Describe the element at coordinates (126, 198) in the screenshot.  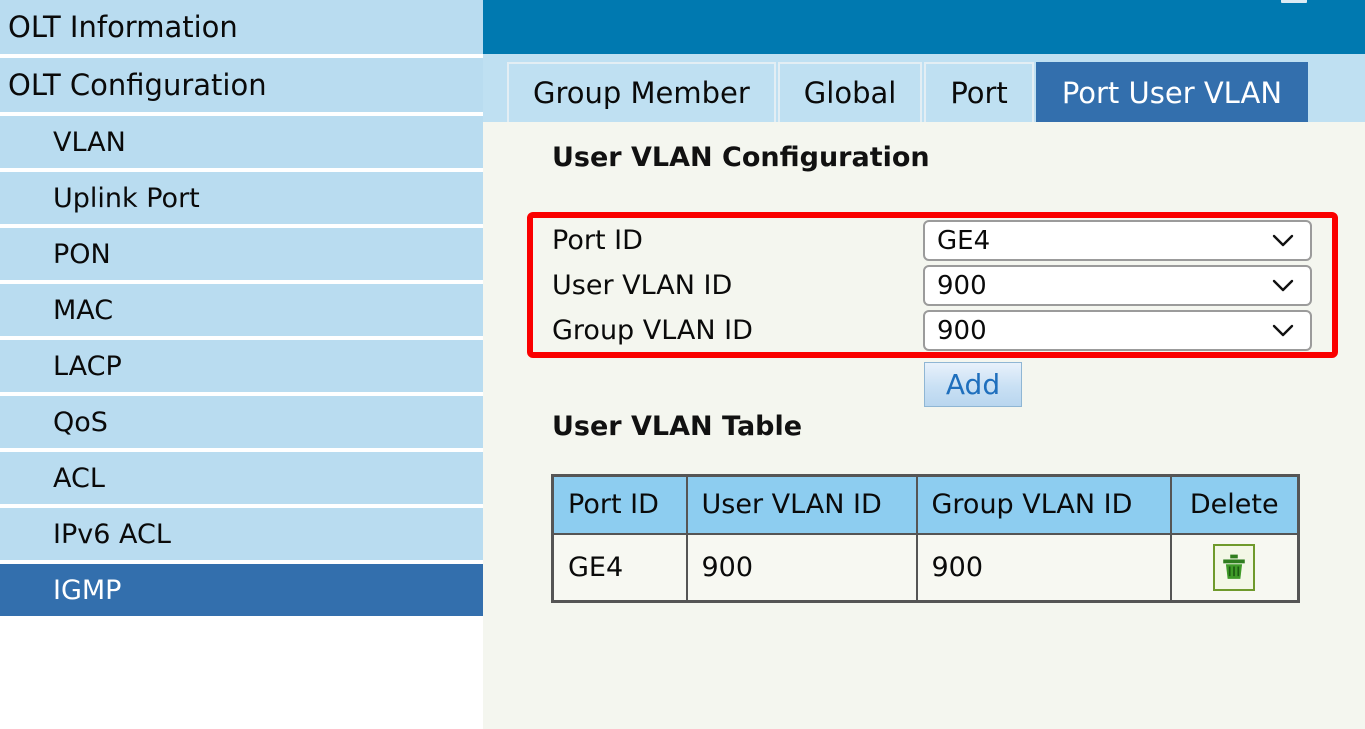
I see `sidebar-item-label: Uplink Port` at that location.